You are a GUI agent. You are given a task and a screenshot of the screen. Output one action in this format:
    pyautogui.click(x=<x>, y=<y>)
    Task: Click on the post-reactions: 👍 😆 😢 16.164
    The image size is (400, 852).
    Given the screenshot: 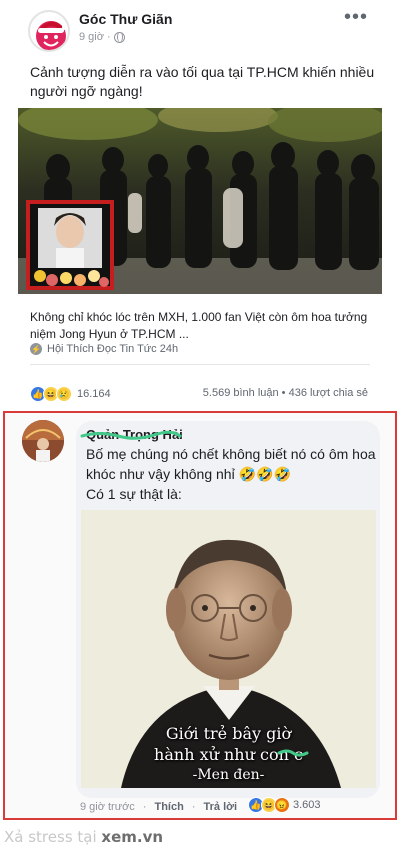 What is the action you would take?
    pyautogui.click(x=70, y=394)
    